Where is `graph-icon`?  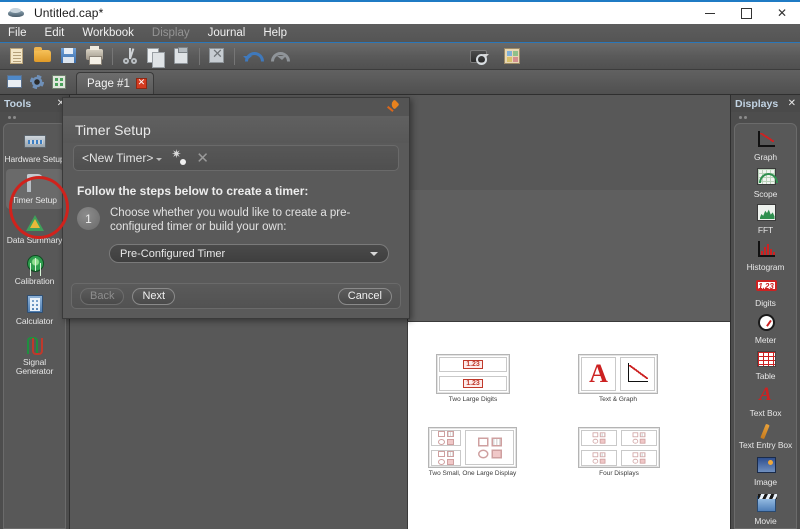 graph-icon is located at coordinates (638, 374).